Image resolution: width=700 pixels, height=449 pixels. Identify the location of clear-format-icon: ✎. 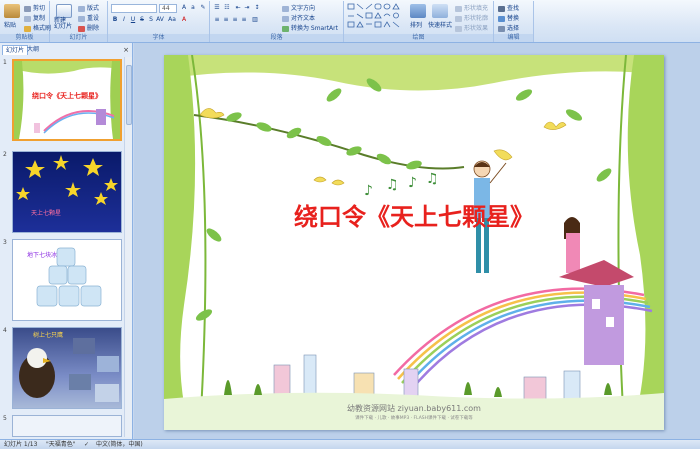
(203, 8).